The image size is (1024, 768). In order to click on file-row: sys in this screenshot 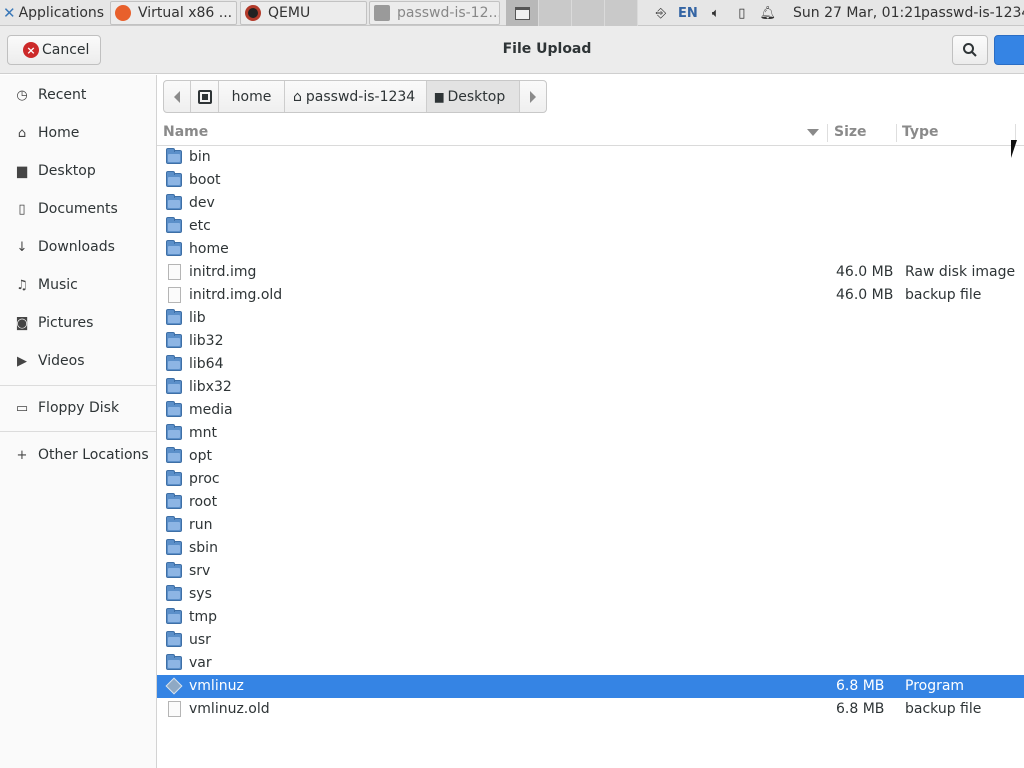, I will do `click(590, 594)`.